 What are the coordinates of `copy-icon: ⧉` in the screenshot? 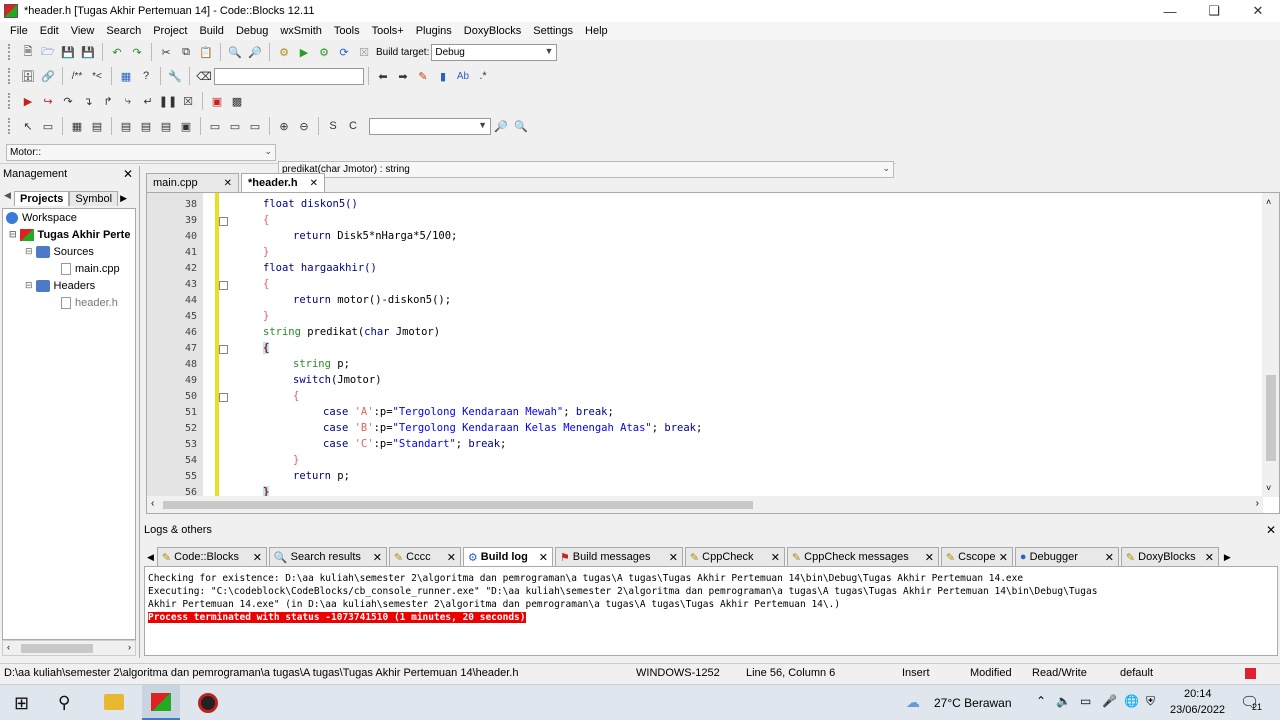 It's located at (186, 52).